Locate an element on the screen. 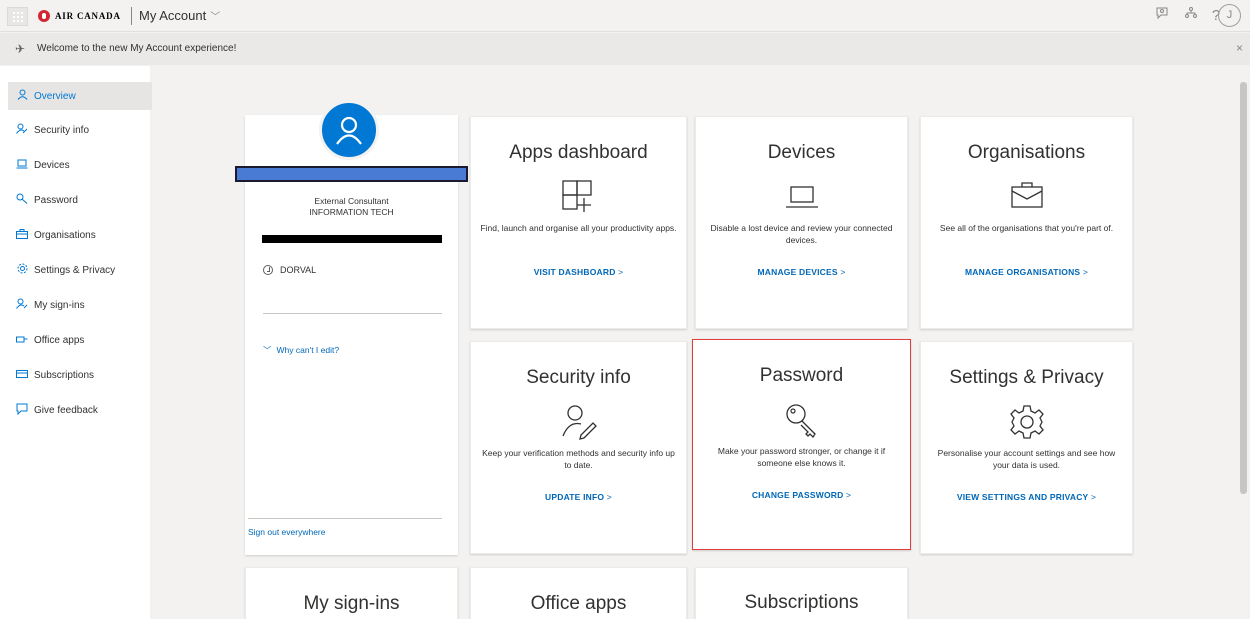 The width and height of the screenshot is (1250, 619). link-label: MANAGE ORGANISATIONS is located at coordinates (1022, 272).